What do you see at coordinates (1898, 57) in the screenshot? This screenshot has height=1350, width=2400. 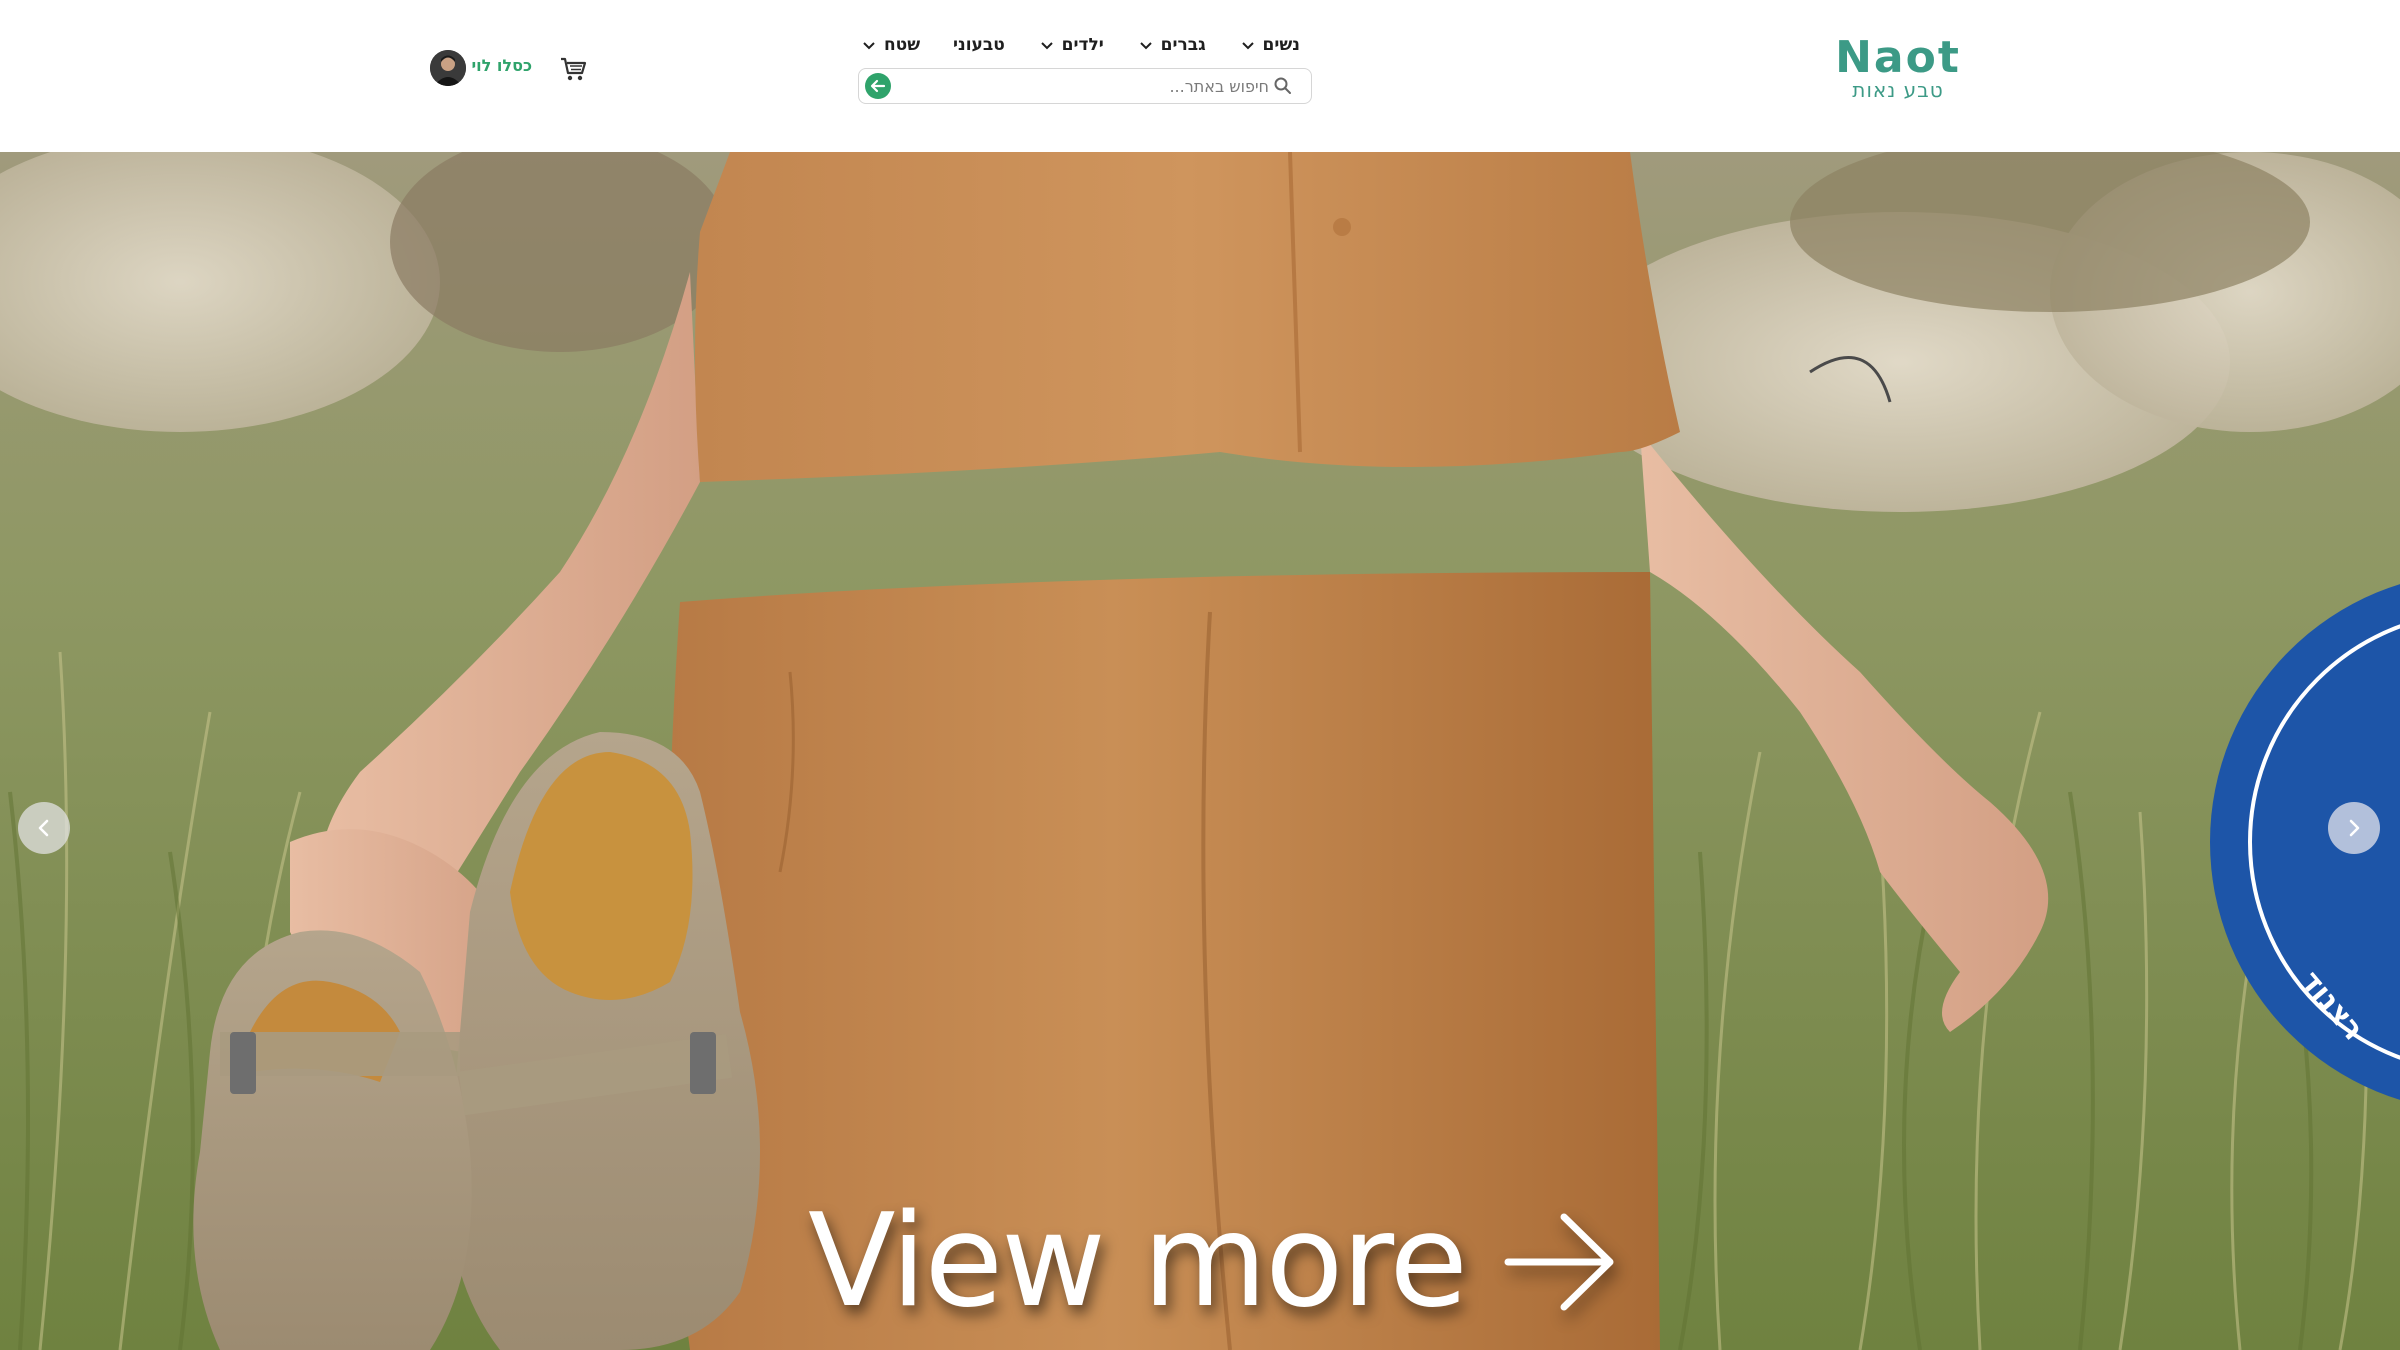 I see `logo-wordmark: Naot` at bounding box center [1898, 57].